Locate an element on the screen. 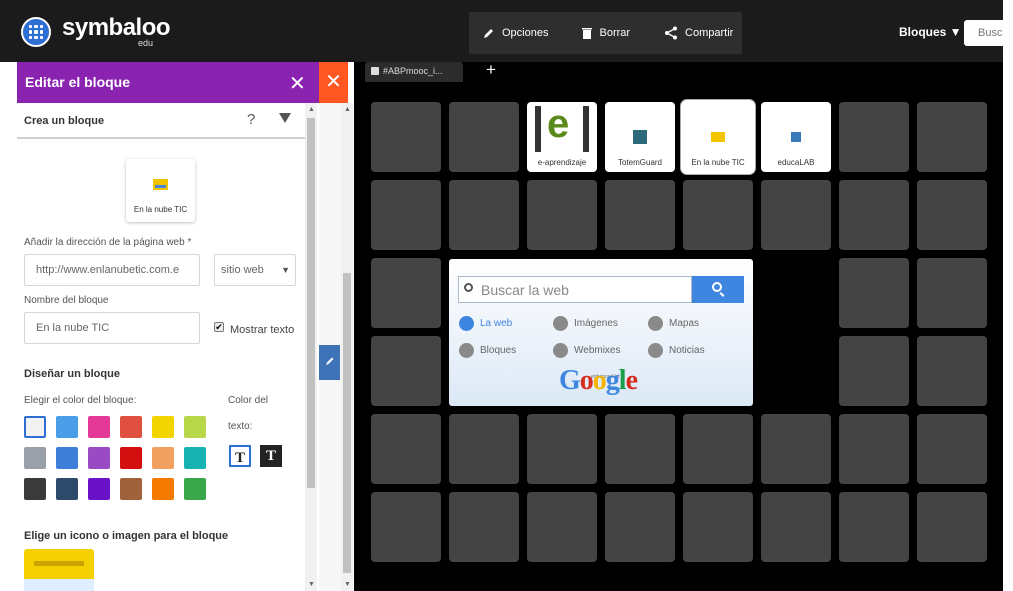  trash-icon is located at coordinates (587, 33).